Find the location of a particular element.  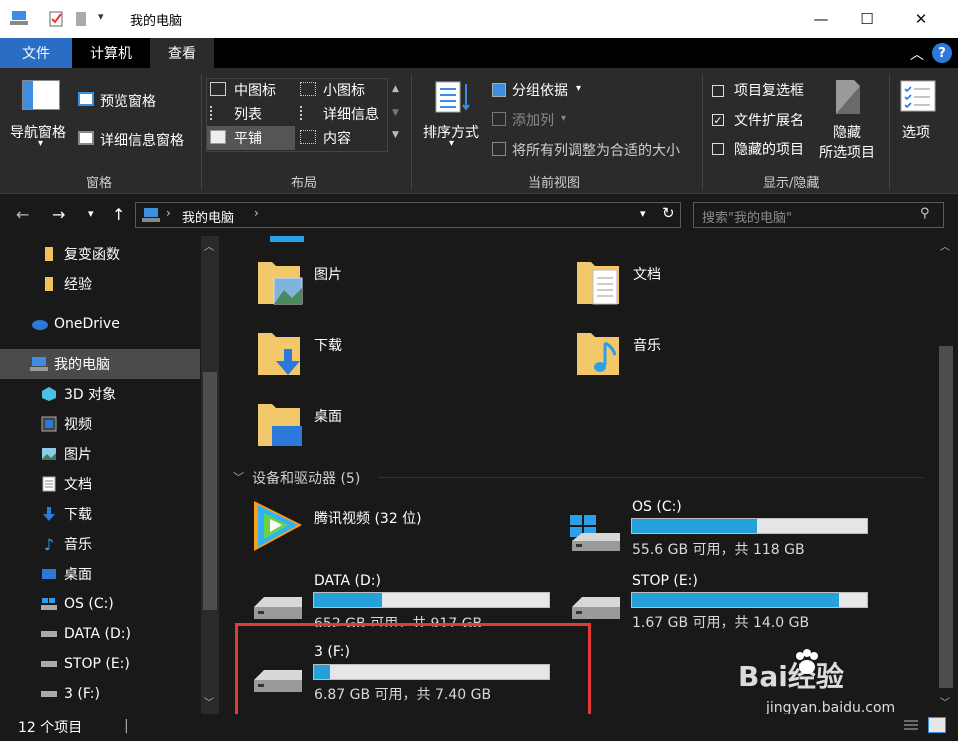

nav-item-drive-d: DATA (D:) is located at coordinates (100, 634).